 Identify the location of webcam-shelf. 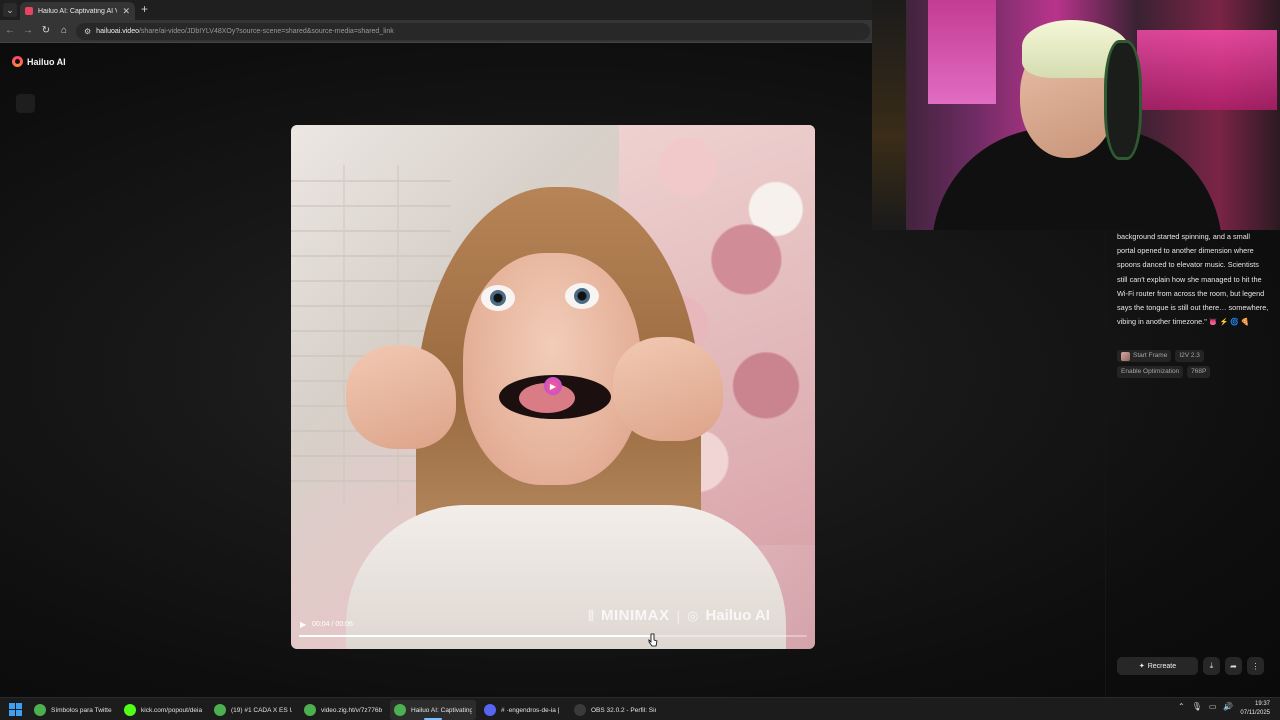
(889, 115).